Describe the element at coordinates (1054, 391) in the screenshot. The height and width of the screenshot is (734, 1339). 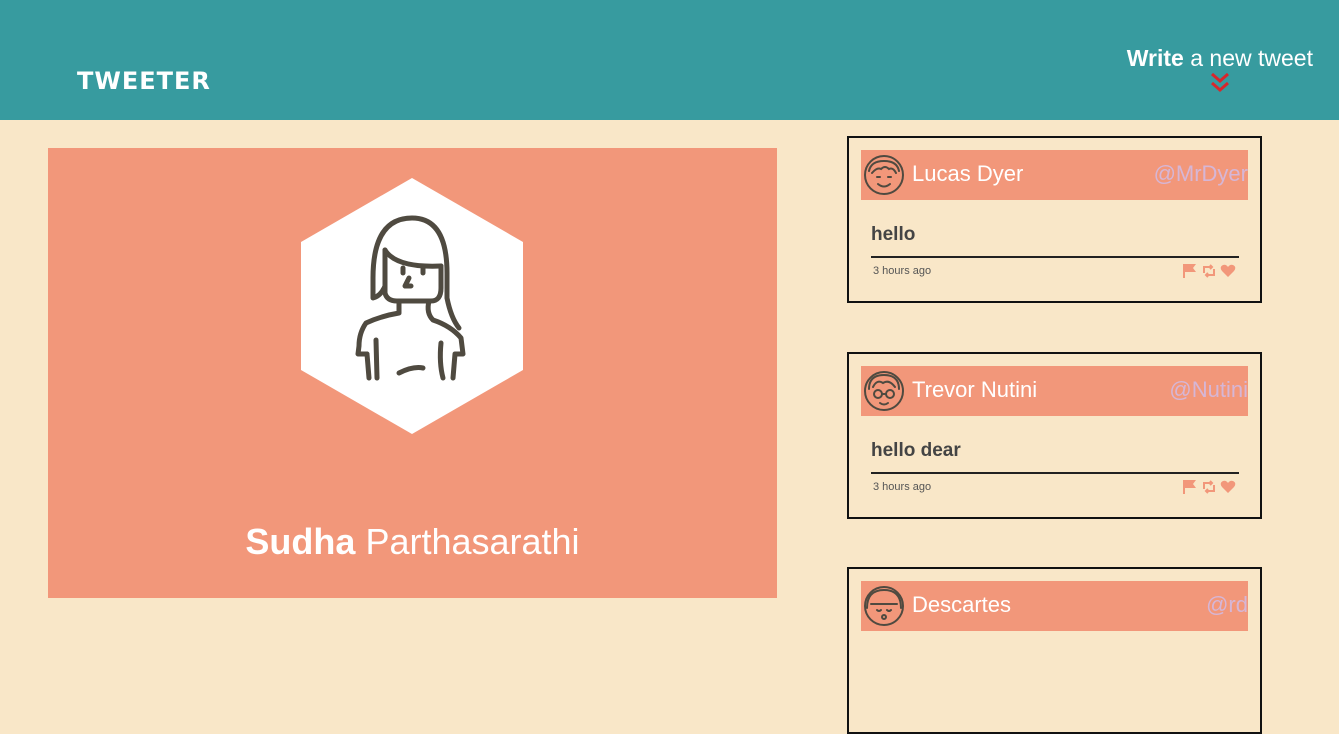
I see `tweet-header: Trevor Nutini @Nutini` at that location.